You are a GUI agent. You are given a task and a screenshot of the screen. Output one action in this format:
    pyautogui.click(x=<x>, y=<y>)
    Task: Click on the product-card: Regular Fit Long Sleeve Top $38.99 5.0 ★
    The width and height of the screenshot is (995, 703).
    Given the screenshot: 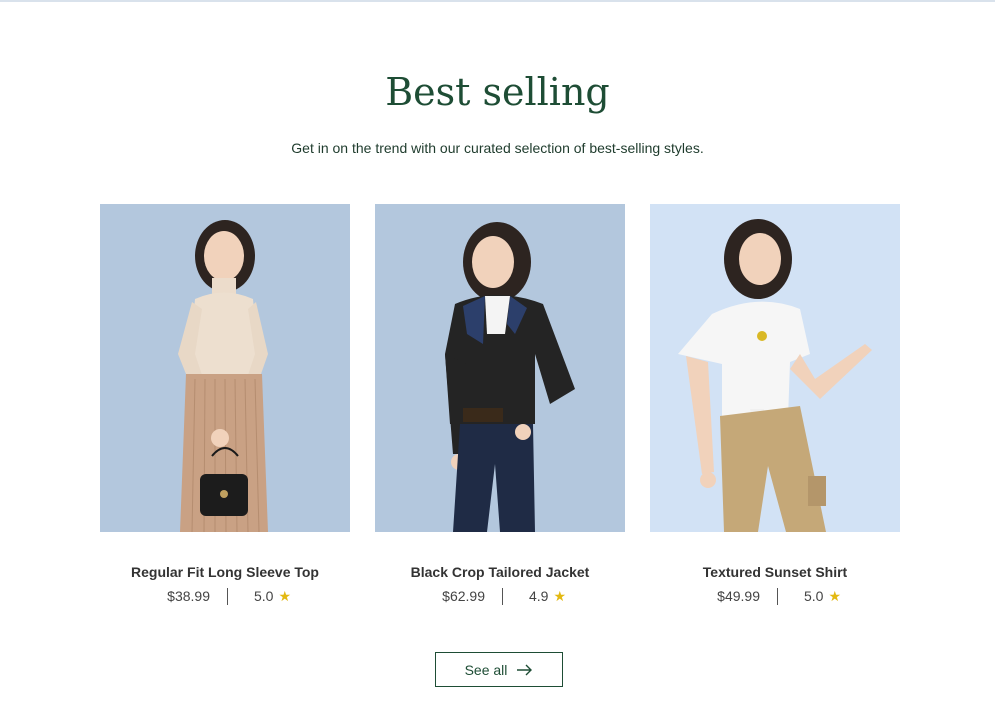 What is the action you would take?
    pyautogui.click(x=225, y=404)
    